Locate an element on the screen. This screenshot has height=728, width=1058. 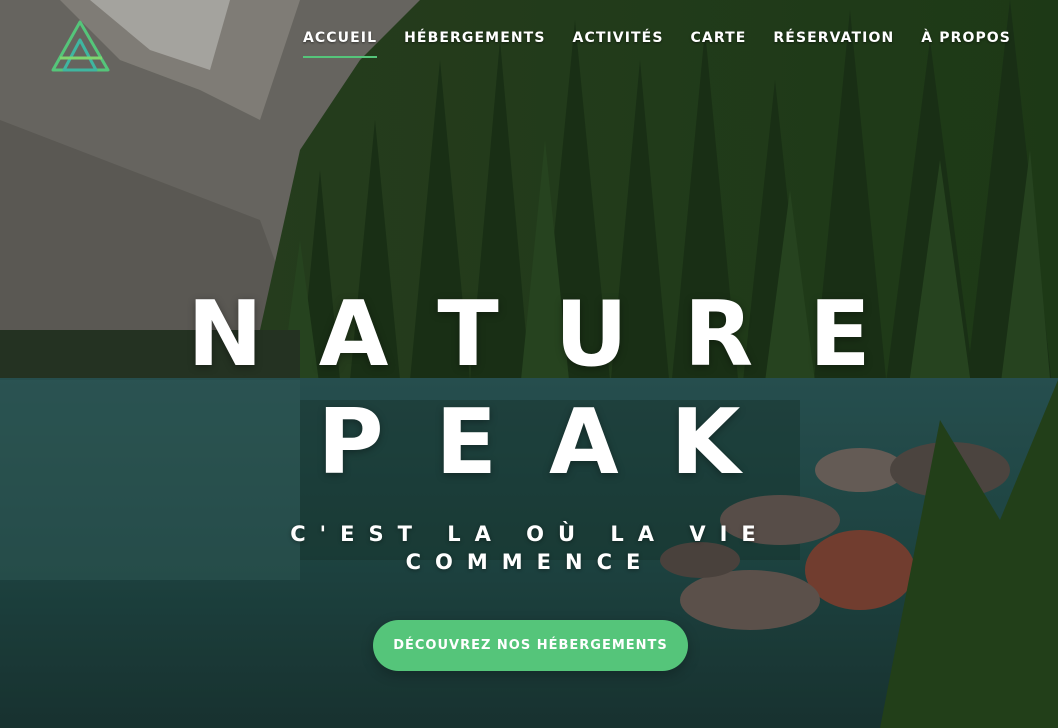
nav-item-a-propos: À PROPOS is located at coordinates (966, 44).